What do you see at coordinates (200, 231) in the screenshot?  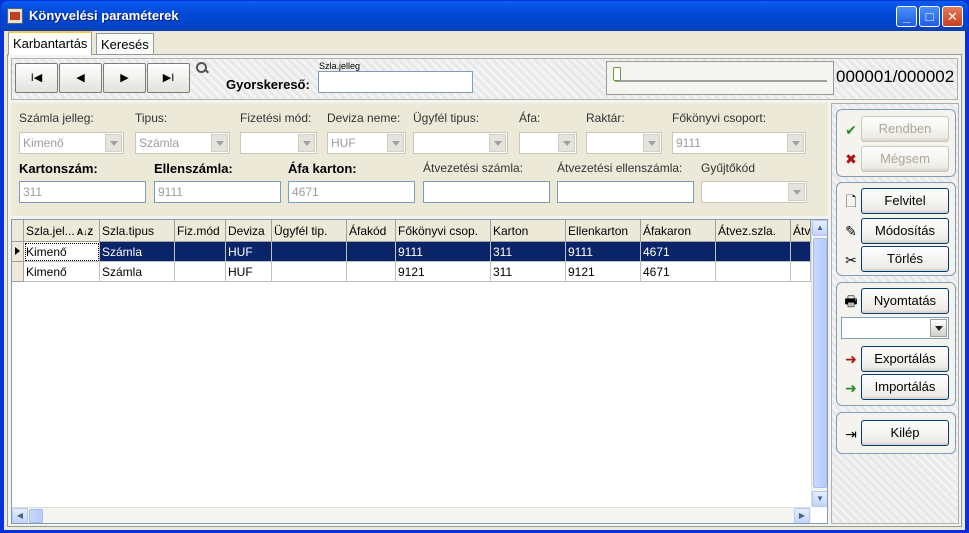 I see `column-header-fiz-mod: Fiz.mód` at bounding box center [200, 231].